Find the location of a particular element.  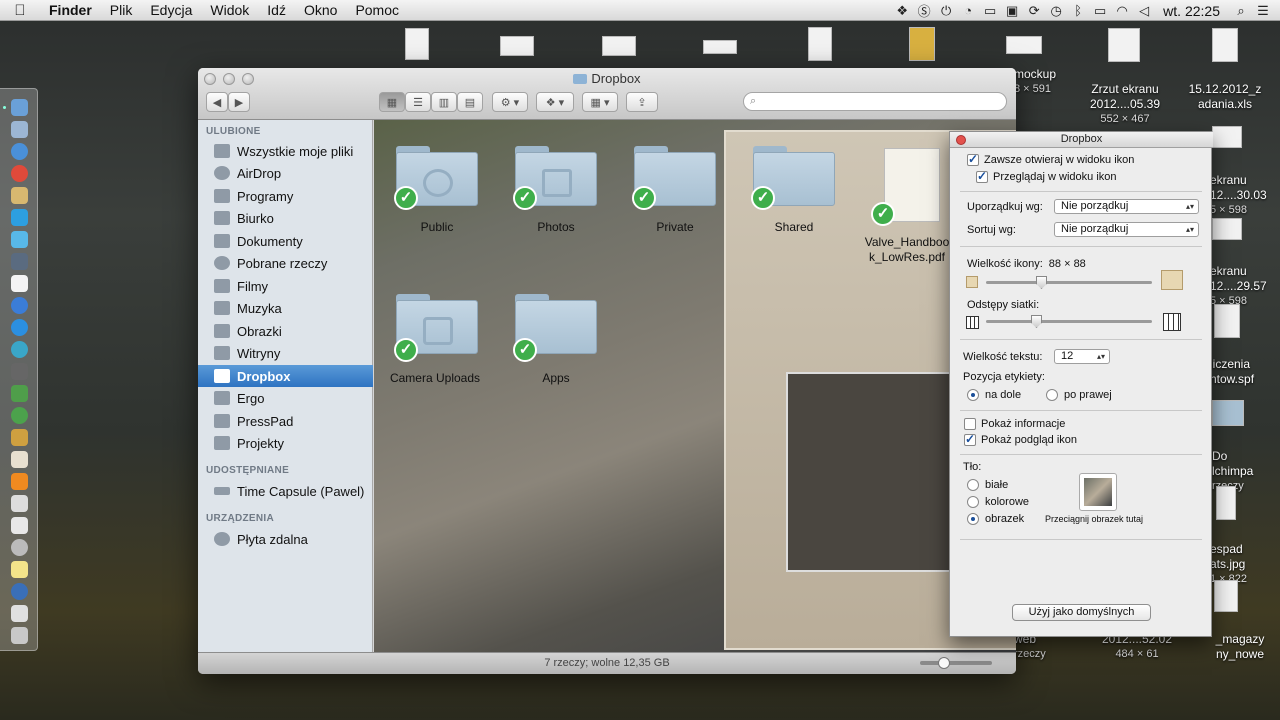

zoom-slider-knob is located at coordinates (944, 663).